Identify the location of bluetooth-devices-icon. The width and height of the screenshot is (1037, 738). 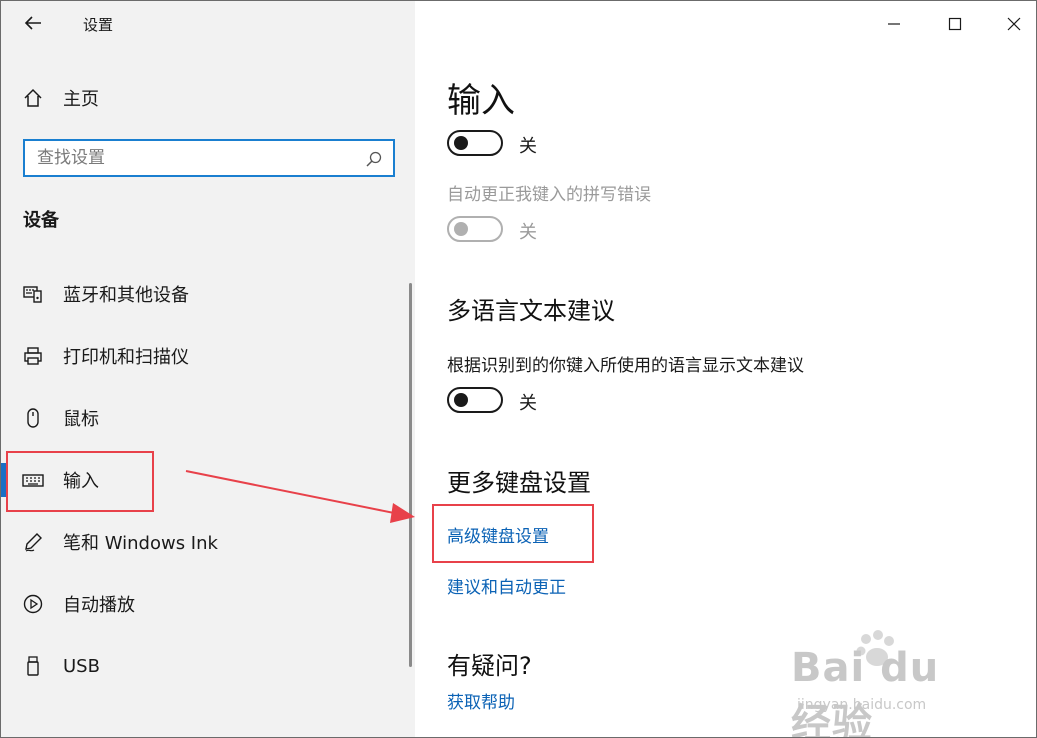
(33, 294).